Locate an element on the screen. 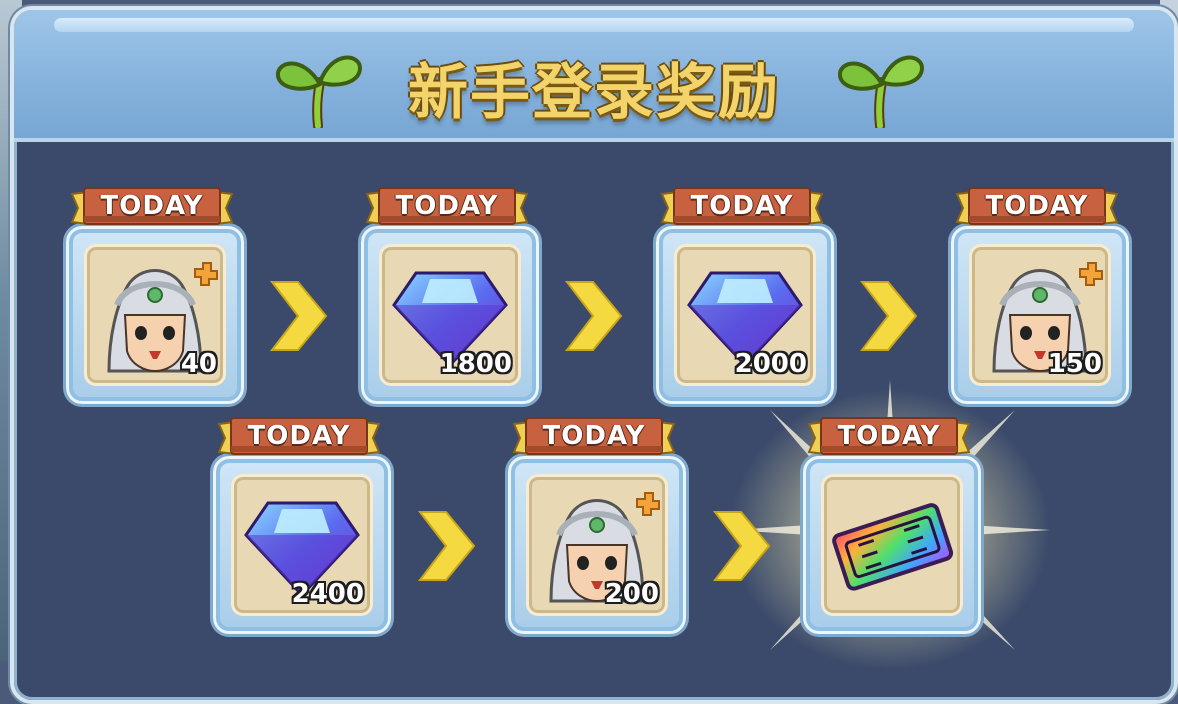 The width and height of the screenshot is (1178, 704). reward-quantity: 200 is located at coordinates (631, 594).